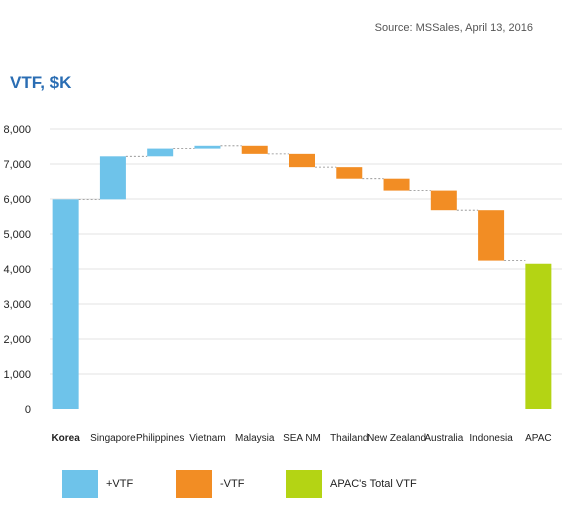 This screenshot has height=523, width=564. What do you see at coordinates (396, 184) in the screenshot?
I see `bar-new-zealand` at bounding box center [396, 184].